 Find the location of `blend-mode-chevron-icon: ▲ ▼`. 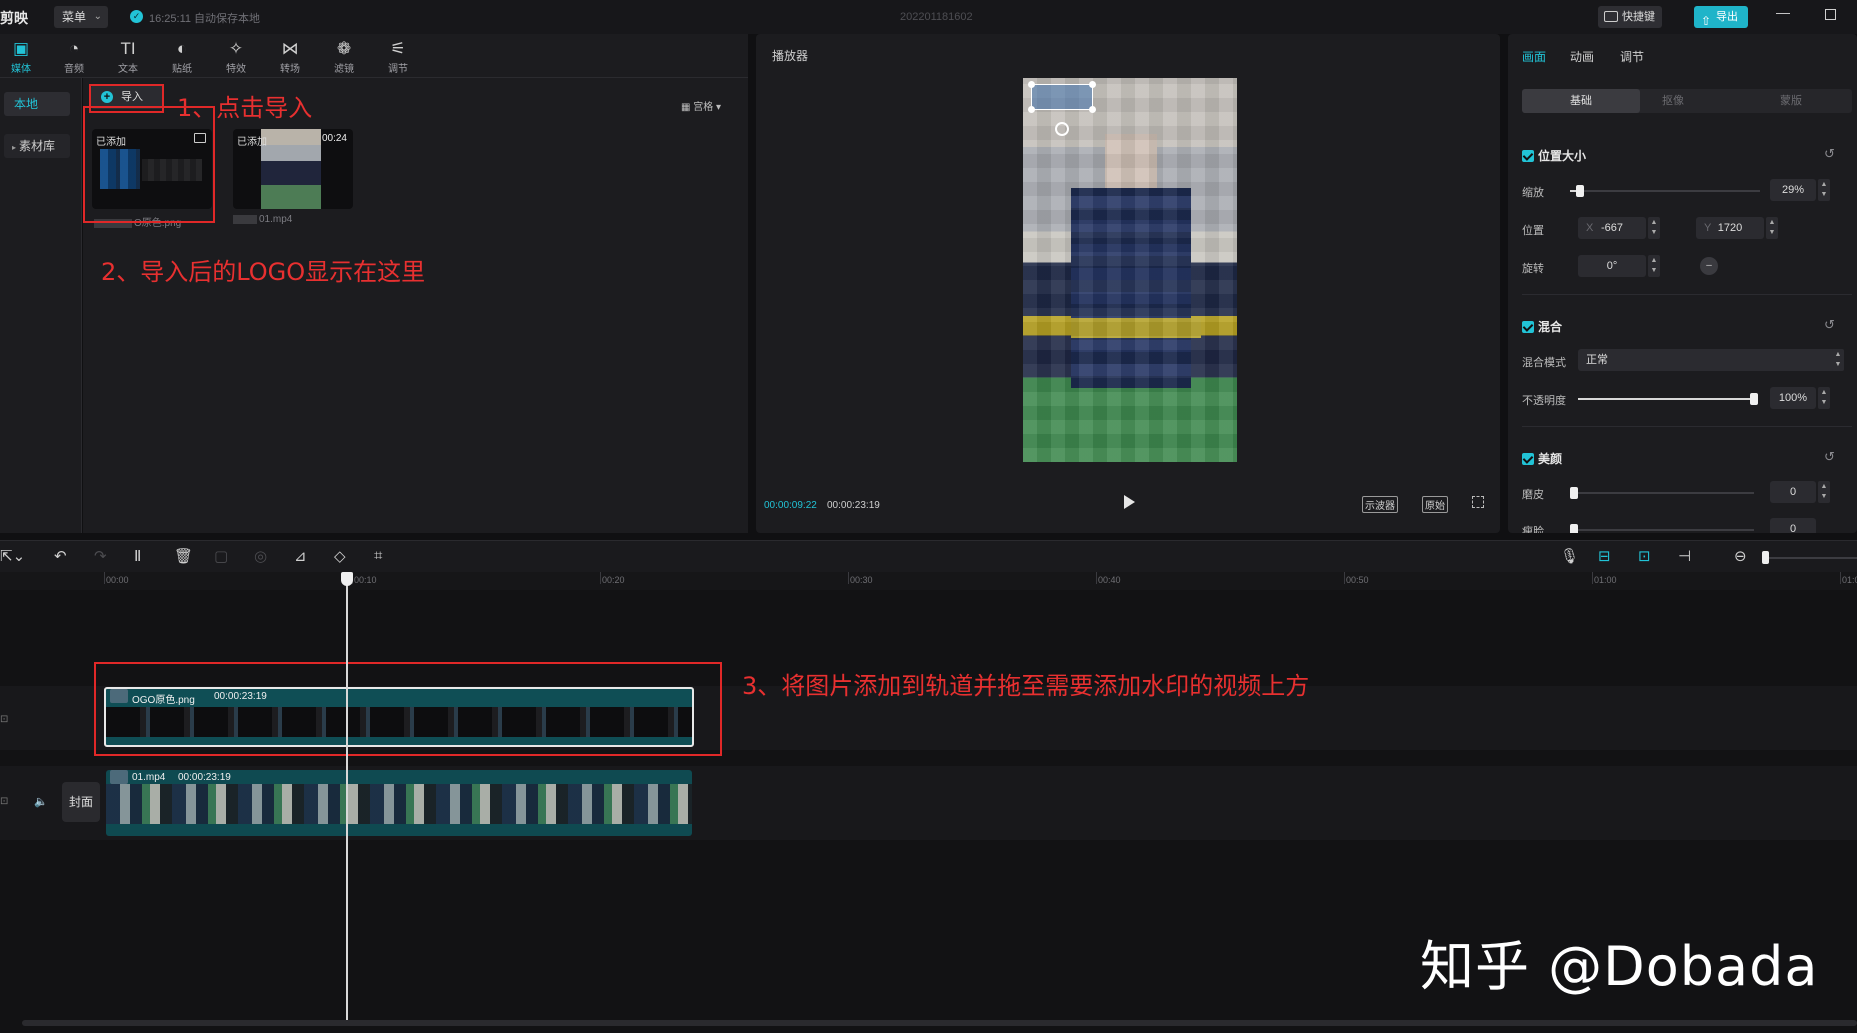

blend-mode-chevron-icon: ▲ ▼ is located at coordinates (1838, 360).